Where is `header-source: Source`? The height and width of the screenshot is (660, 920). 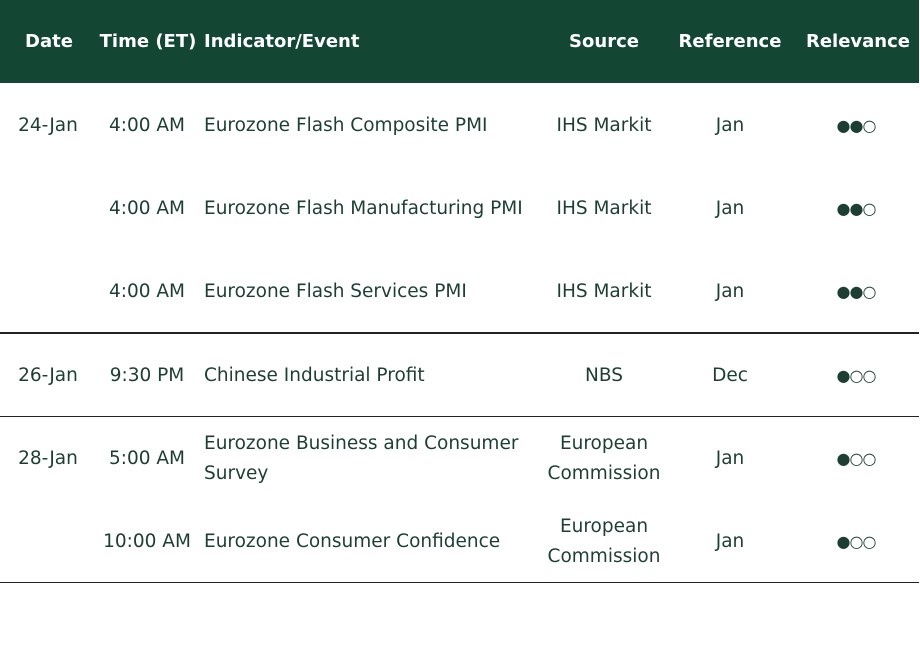 header-source: Source is located at coordinates (604, 41).